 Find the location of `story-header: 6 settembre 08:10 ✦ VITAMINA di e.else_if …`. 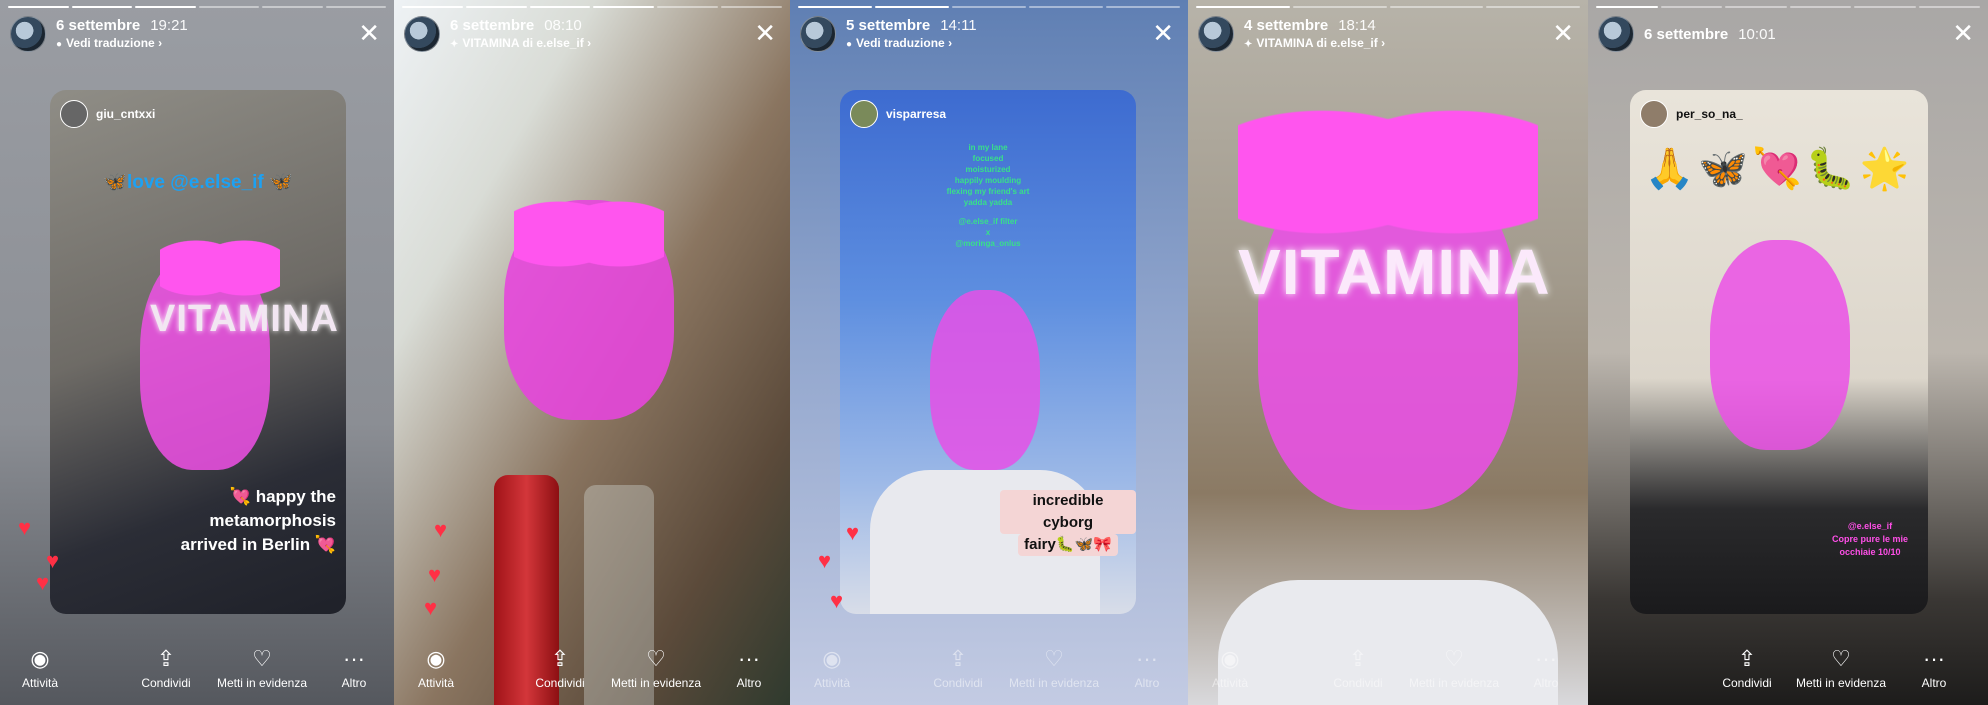

story-header: 6 settembre 08:10 ✦ VITAMINA di e.else_if … is located at coordinates (592, 36).